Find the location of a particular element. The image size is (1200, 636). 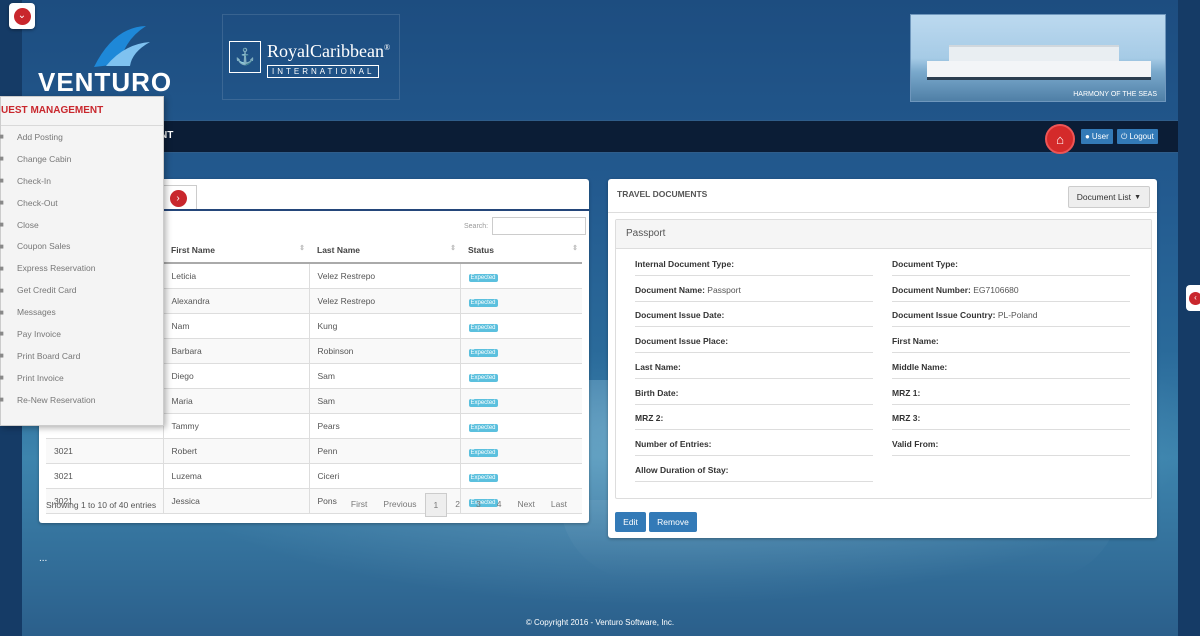

ship-image: HARMONY OF THE SEAS is located at coordinates (1038, 58).